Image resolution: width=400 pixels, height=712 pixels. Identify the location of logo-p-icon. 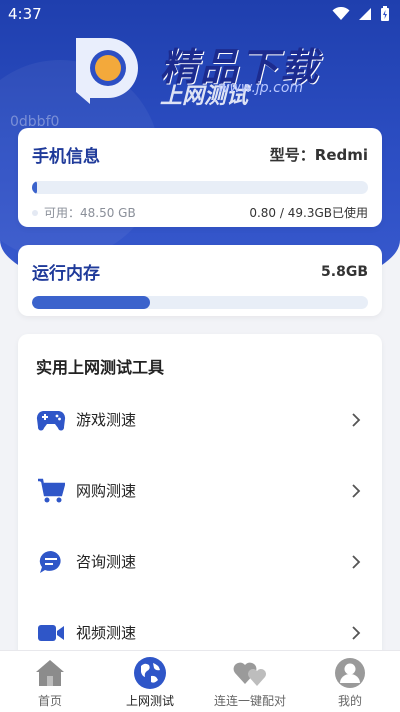
(107, 71).